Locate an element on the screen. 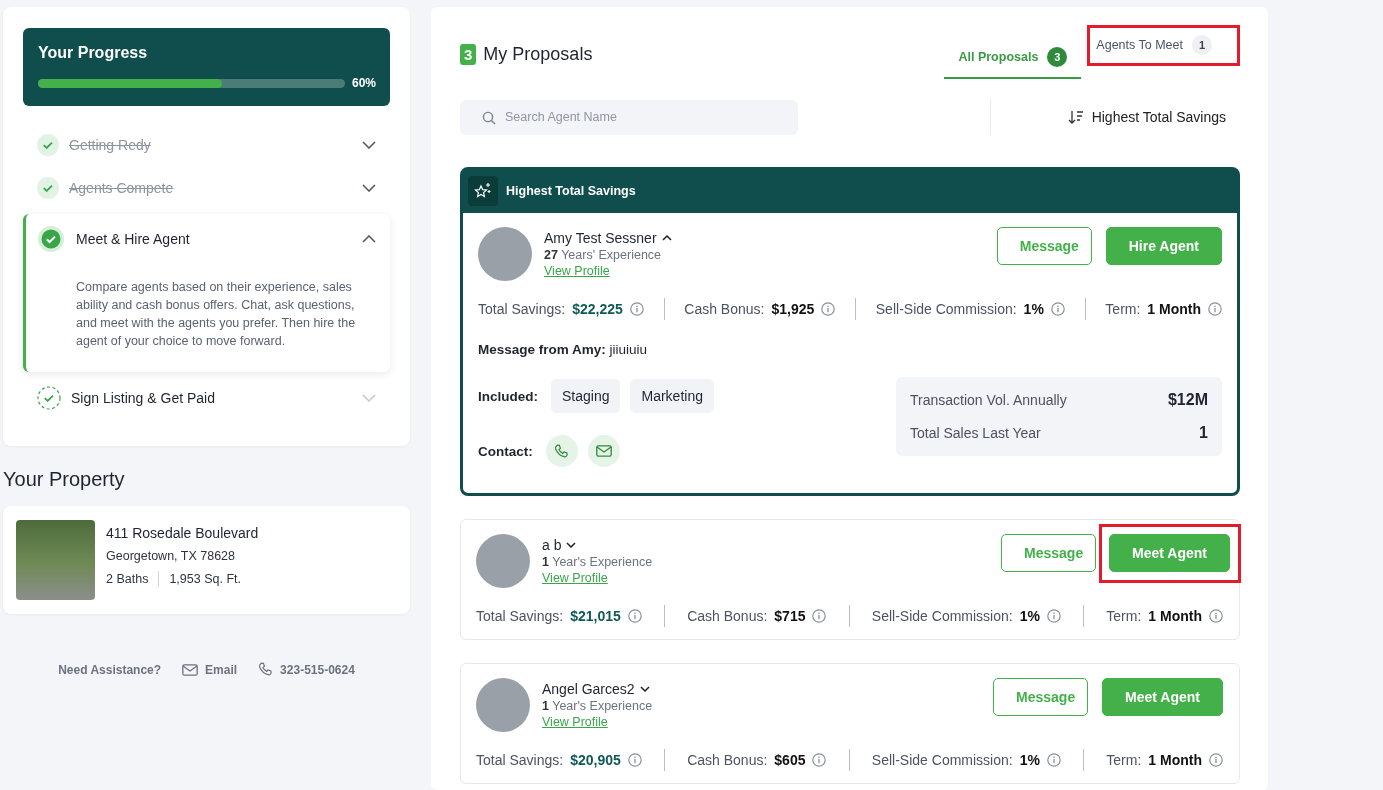 The height and width of the screenshot is (790, 1383). email-button is located at coordinates (603, 451).